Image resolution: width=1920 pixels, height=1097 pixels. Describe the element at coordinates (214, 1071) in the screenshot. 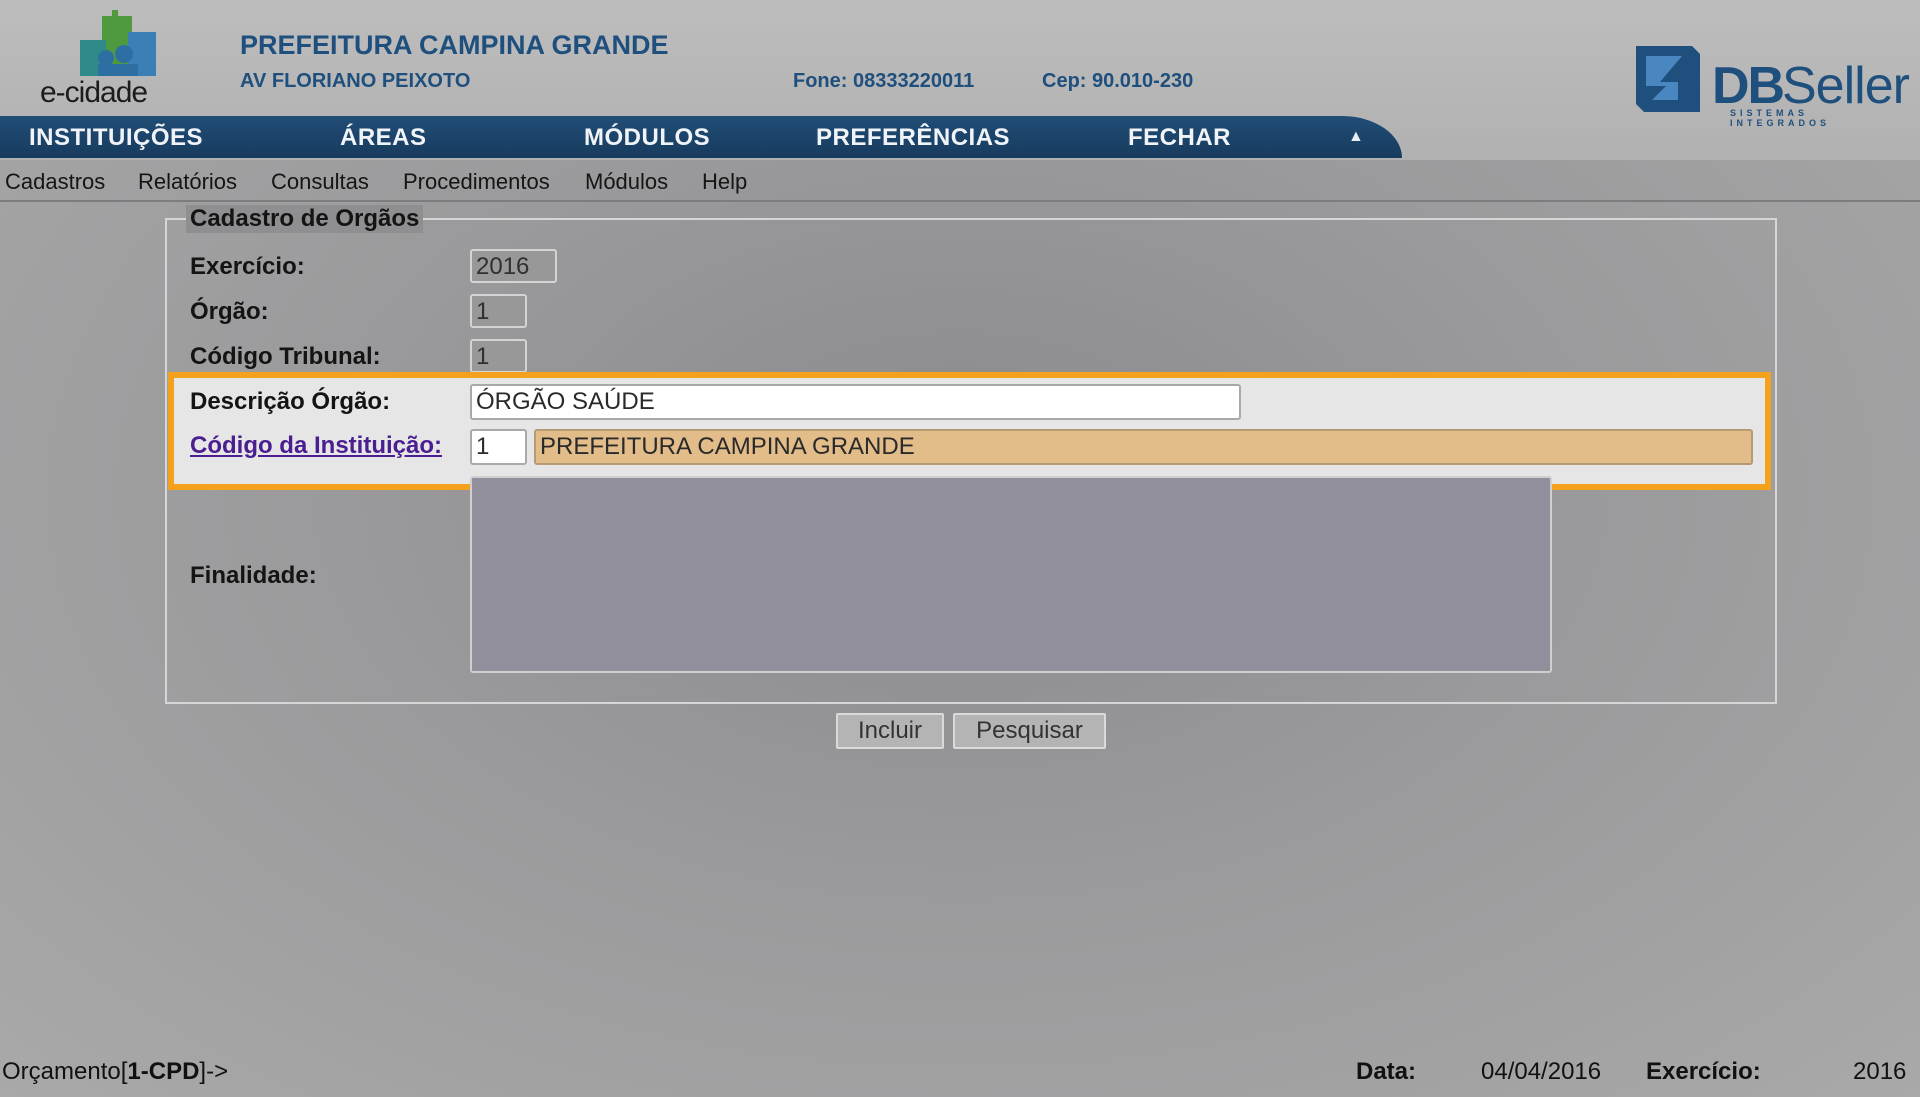

I see `status-module-suffix: ]->` at that location.